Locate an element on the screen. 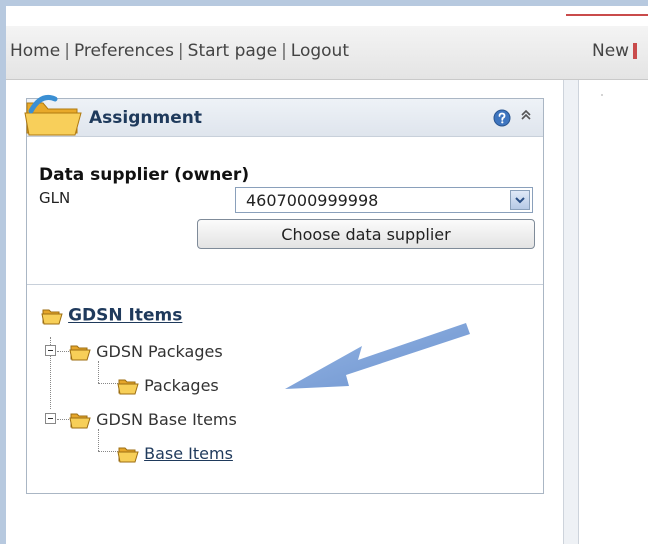  nav-links: Home | Preferences | Start page | Logout is located at coordinates (179, 51).